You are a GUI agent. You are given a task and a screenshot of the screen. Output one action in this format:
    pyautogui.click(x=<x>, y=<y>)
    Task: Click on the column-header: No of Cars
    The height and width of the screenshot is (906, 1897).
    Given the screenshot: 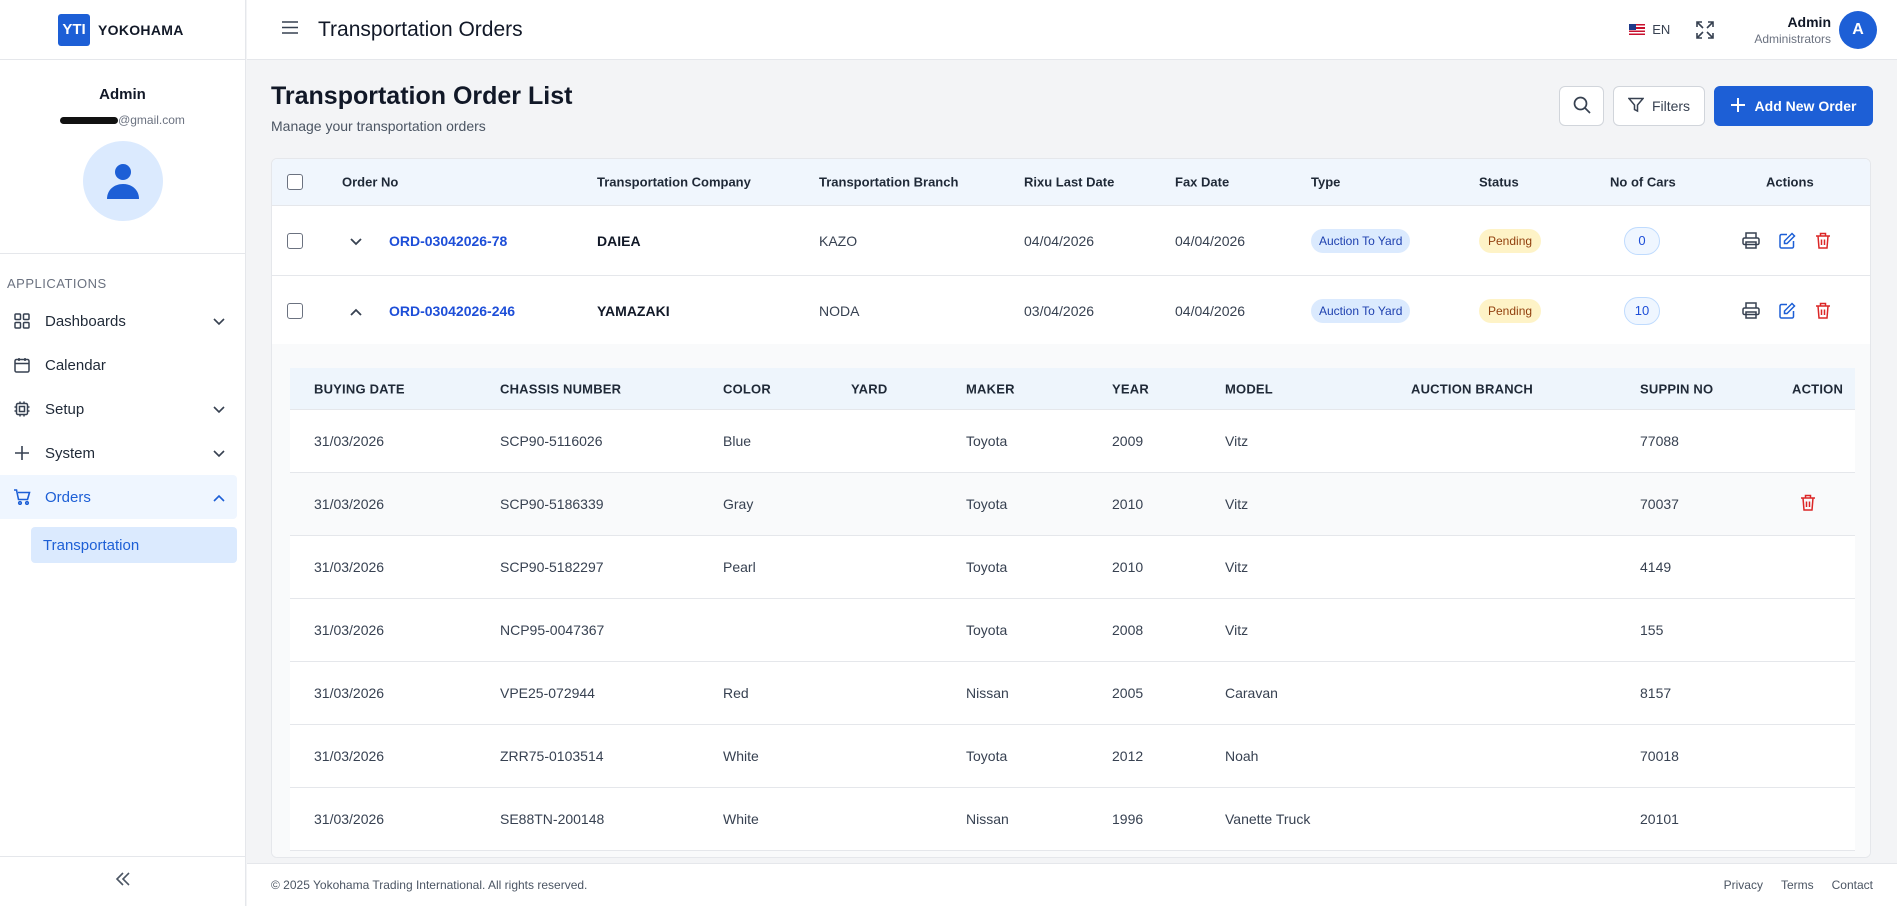 What is the action you would take?
    pyautogui.click(x=1643, y=182)
    